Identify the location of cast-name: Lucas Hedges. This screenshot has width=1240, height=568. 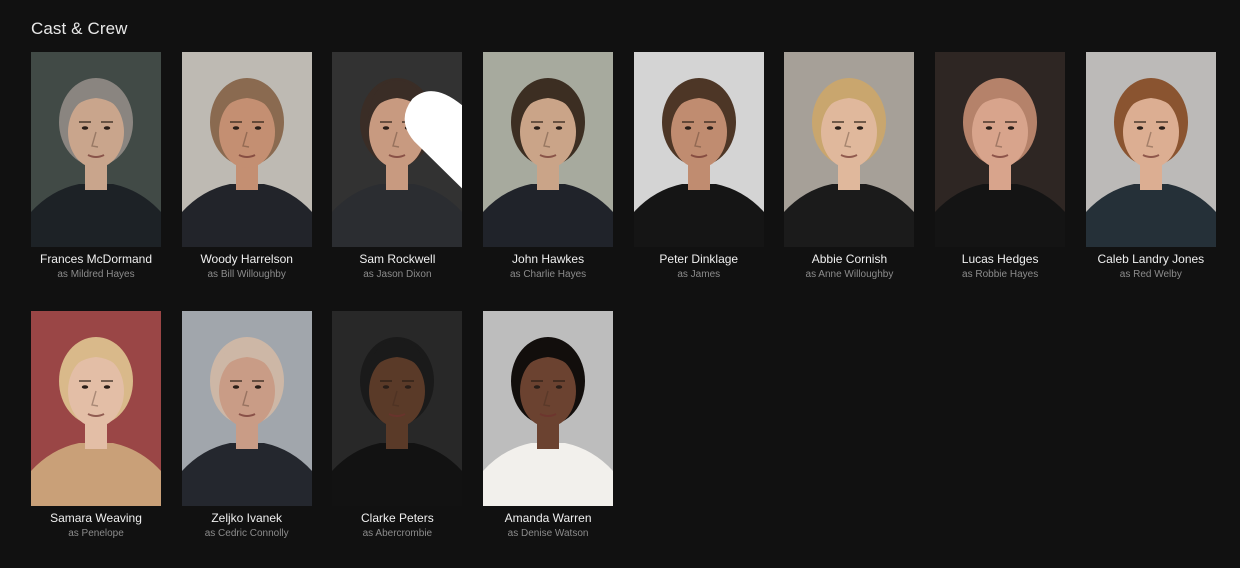
(1000, 259).